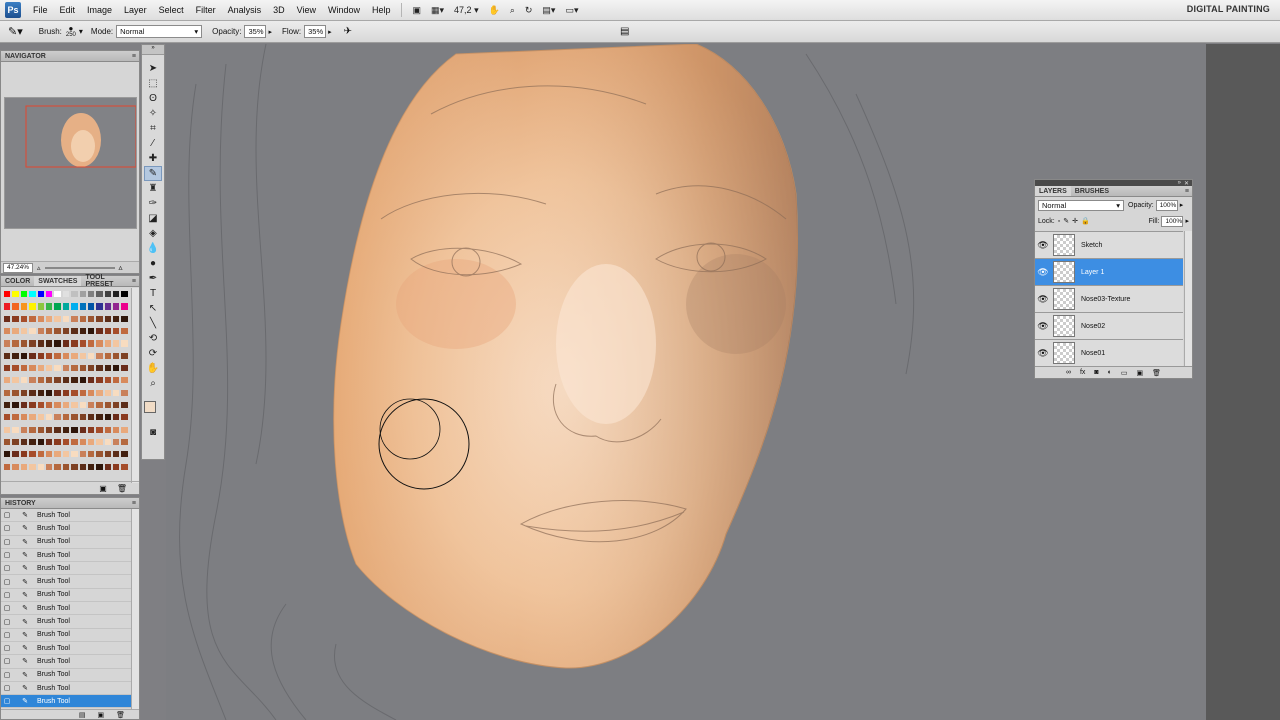 This screenshot has height=720, width=1280. What do you see at coordinates (153, 113) in the screenshot?
I see `quick-selection-tool-icon: ✧` at bounding box center [153, 113].